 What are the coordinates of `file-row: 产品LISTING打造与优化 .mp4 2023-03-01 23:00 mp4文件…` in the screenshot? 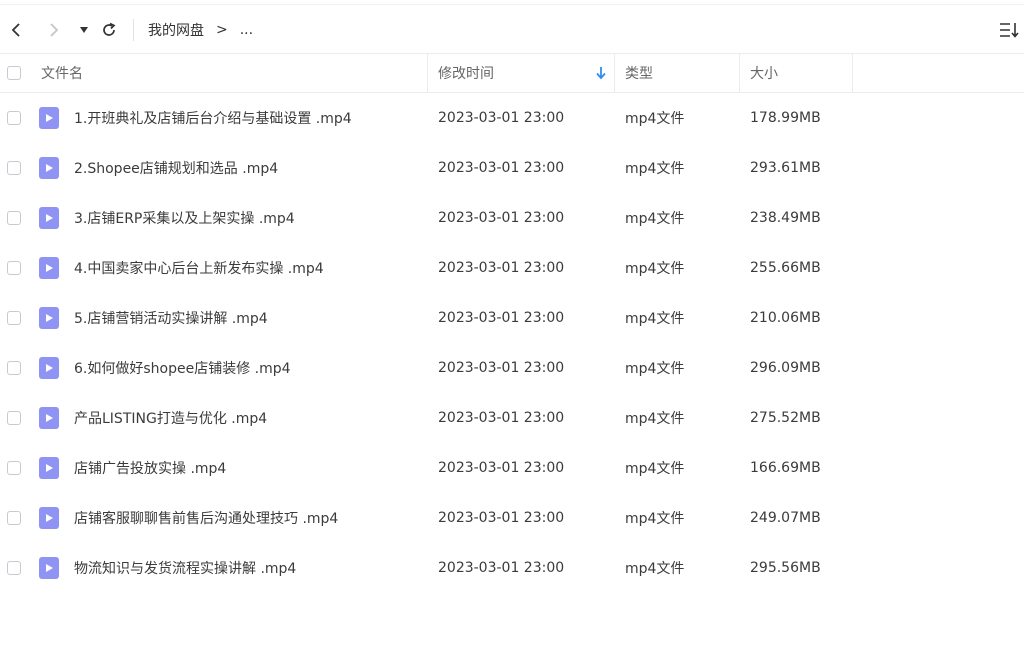 It's located at (512, 418).